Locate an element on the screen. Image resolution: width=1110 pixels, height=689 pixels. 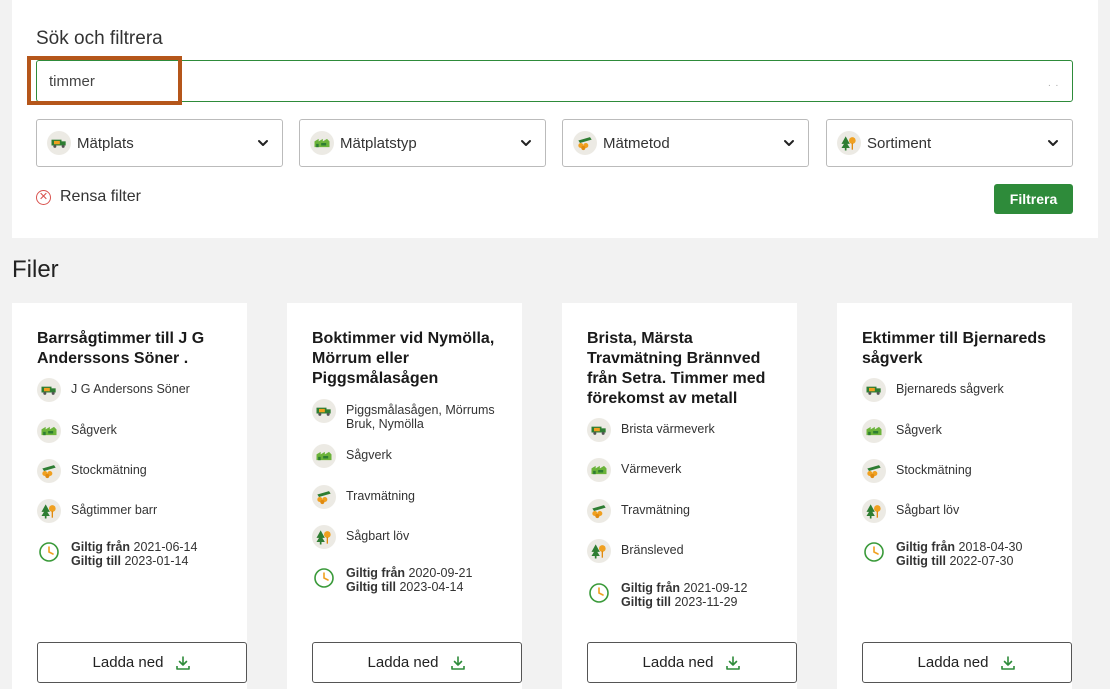
card-place-text: Piggsmålasågen, Mörrums Bruk, Nymölla is located at coordinates (420, 417).